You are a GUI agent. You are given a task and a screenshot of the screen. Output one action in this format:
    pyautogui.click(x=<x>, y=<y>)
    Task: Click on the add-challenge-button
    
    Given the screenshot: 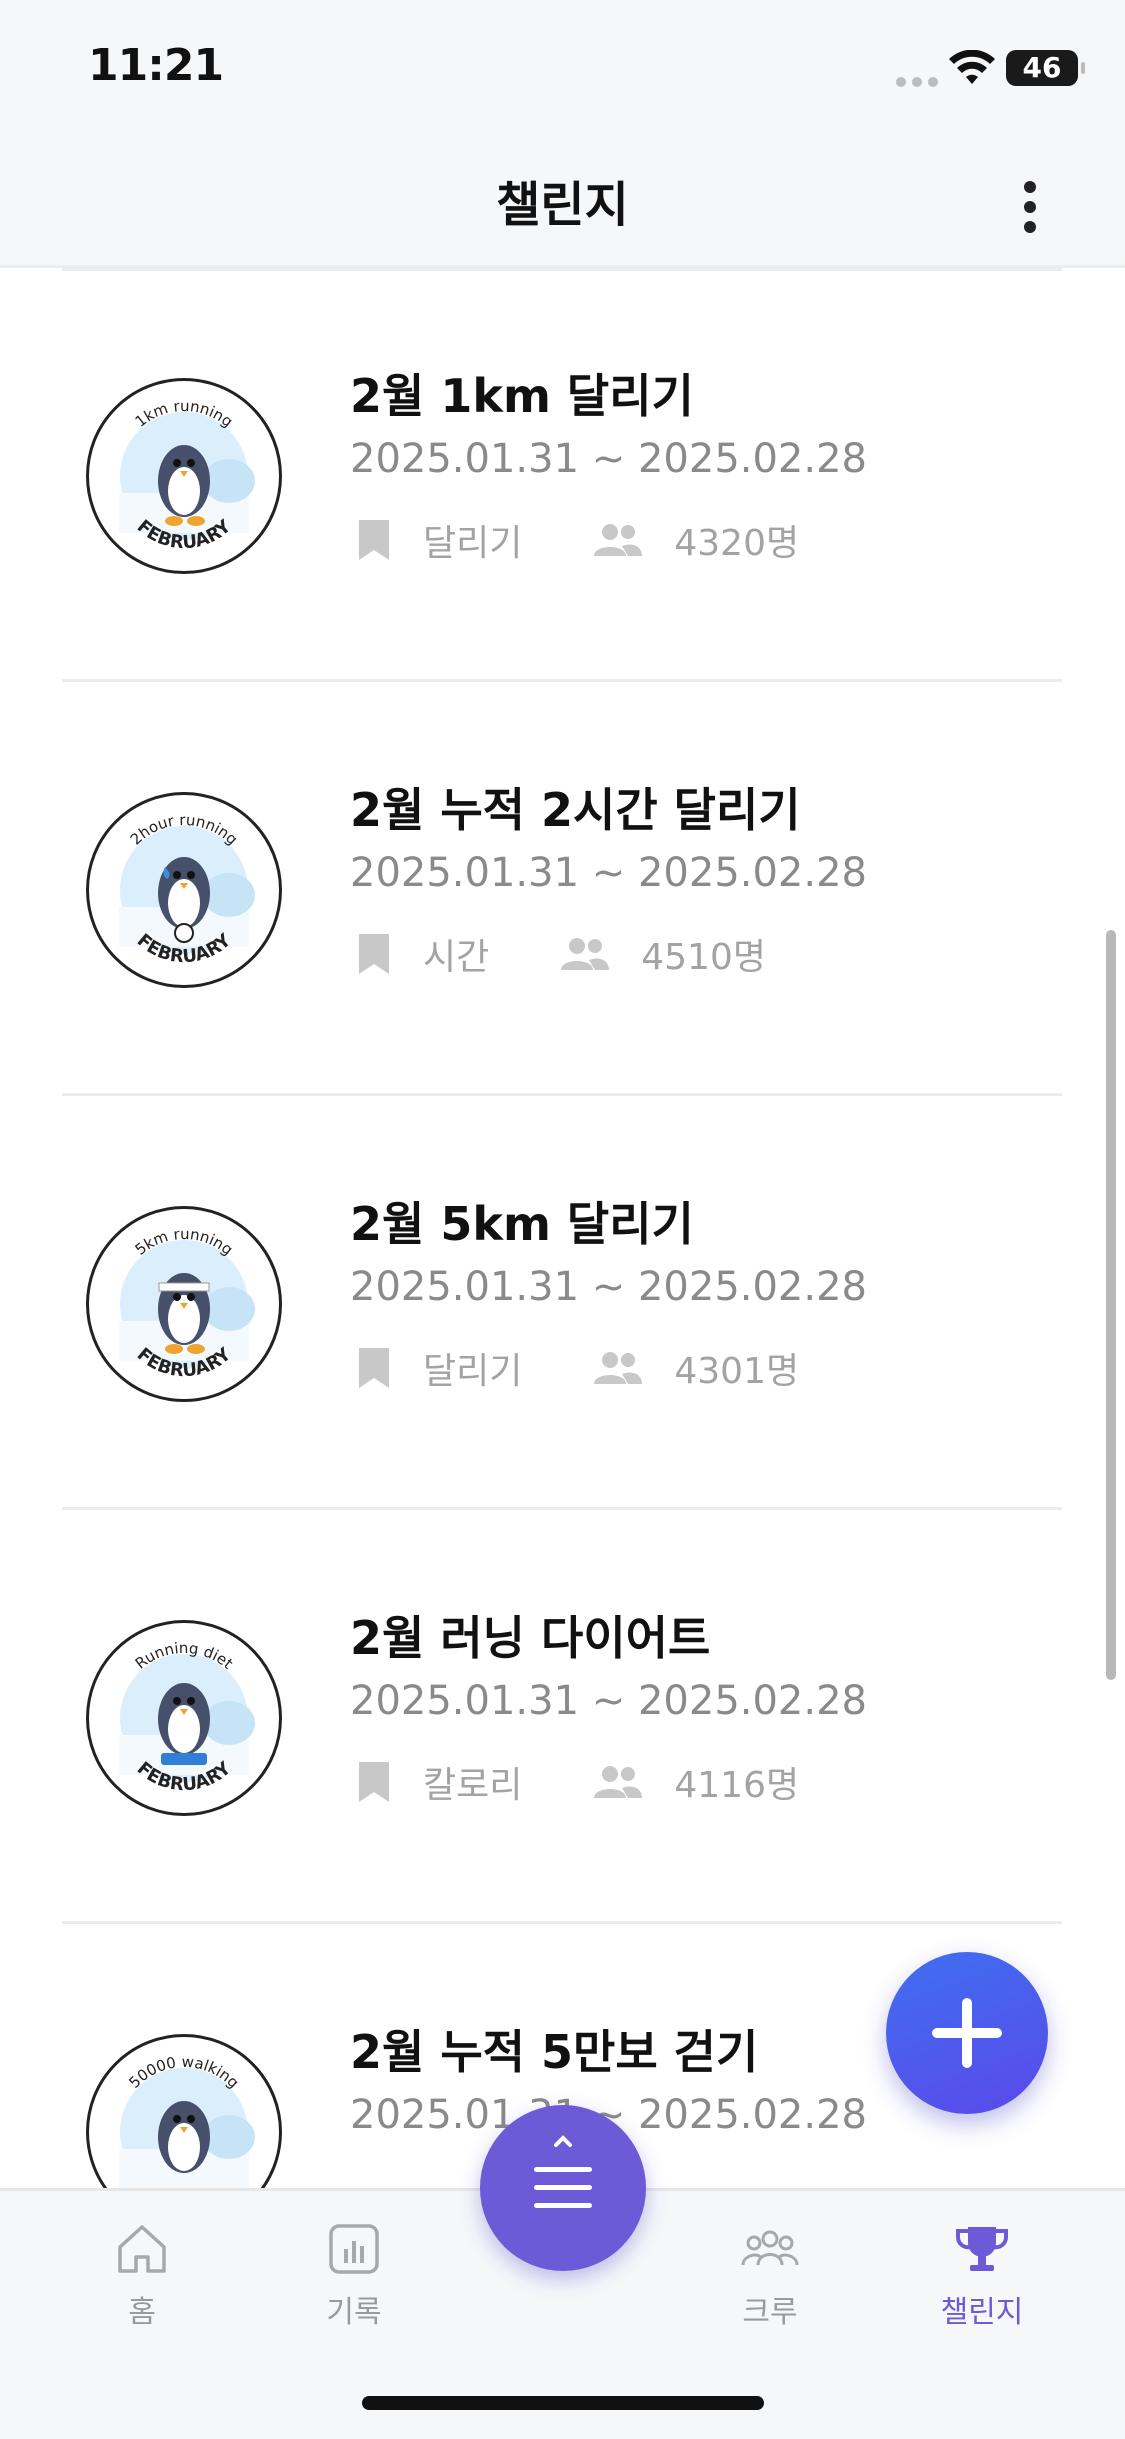 What is the action you would take?
    pyautogui.click(x=967, y=2033)
    